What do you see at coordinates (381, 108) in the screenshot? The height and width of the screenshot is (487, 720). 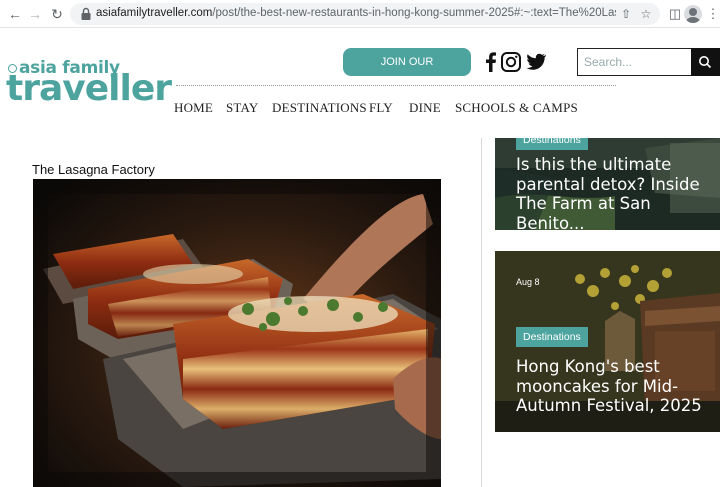 I see `nav-fly: FLY` at bounding box center [381, 108].